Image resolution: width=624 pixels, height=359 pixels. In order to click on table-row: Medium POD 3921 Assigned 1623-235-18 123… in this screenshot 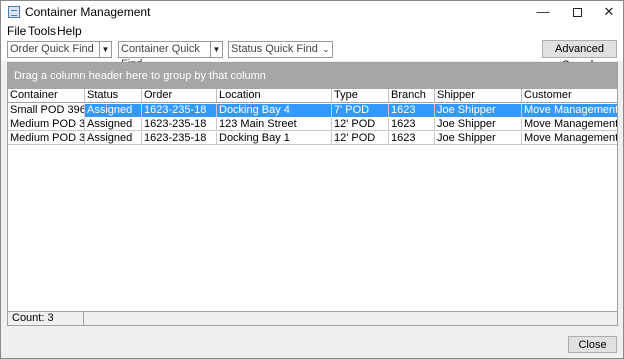, I will do `click(312, 124)`.